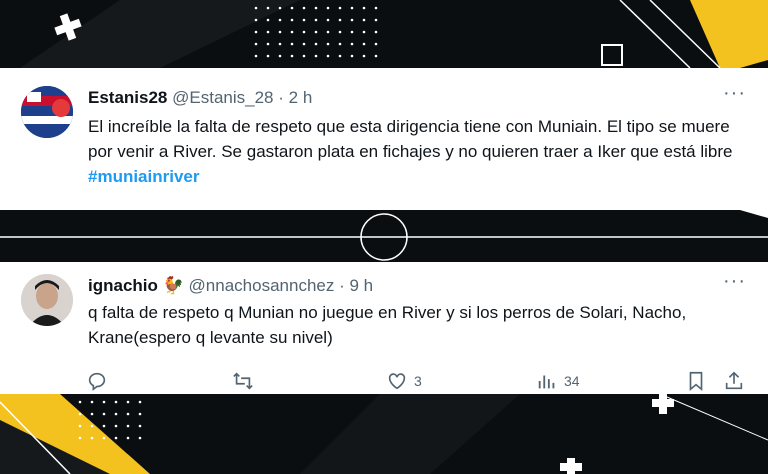  I want to click on reply-button, so click(97, 381).